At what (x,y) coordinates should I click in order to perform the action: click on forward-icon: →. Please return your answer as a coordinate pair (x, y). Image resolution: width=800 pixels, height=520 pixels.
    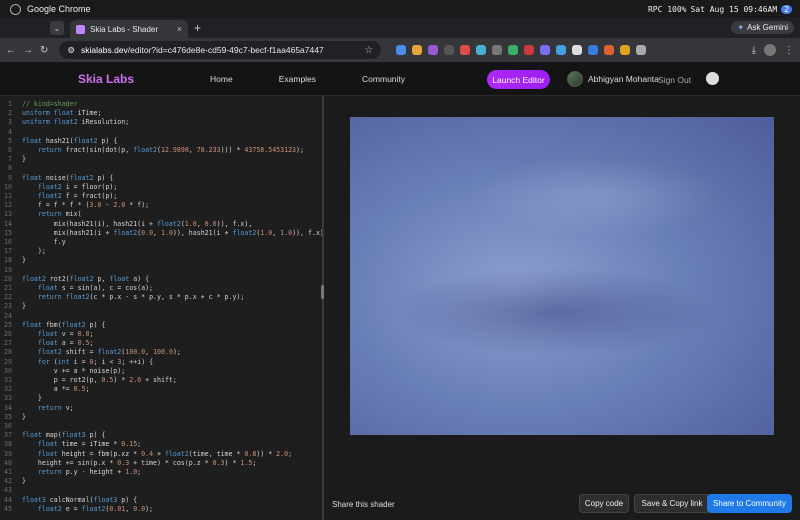
    Looking at the image, I should click on (28, 50).